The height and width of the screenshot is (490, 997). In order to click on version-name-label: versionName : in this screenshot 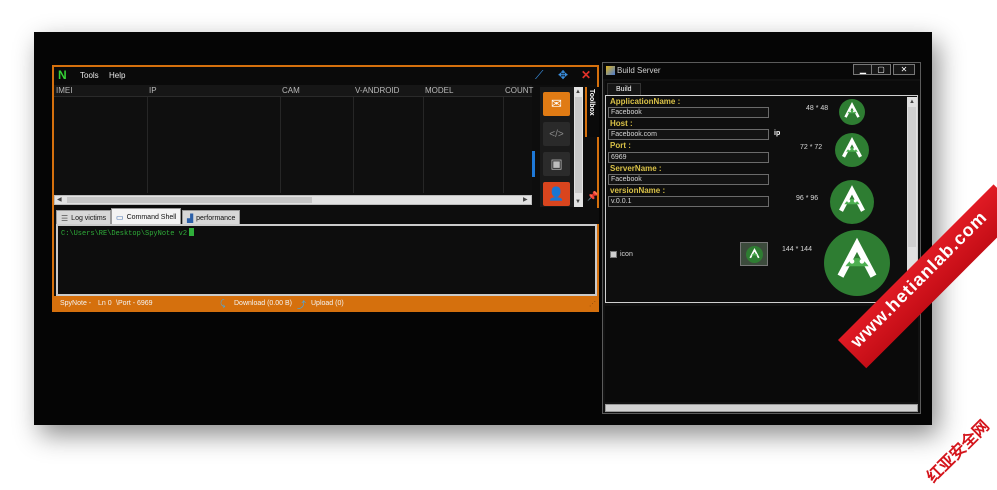, I will do `click(638, 190)`.